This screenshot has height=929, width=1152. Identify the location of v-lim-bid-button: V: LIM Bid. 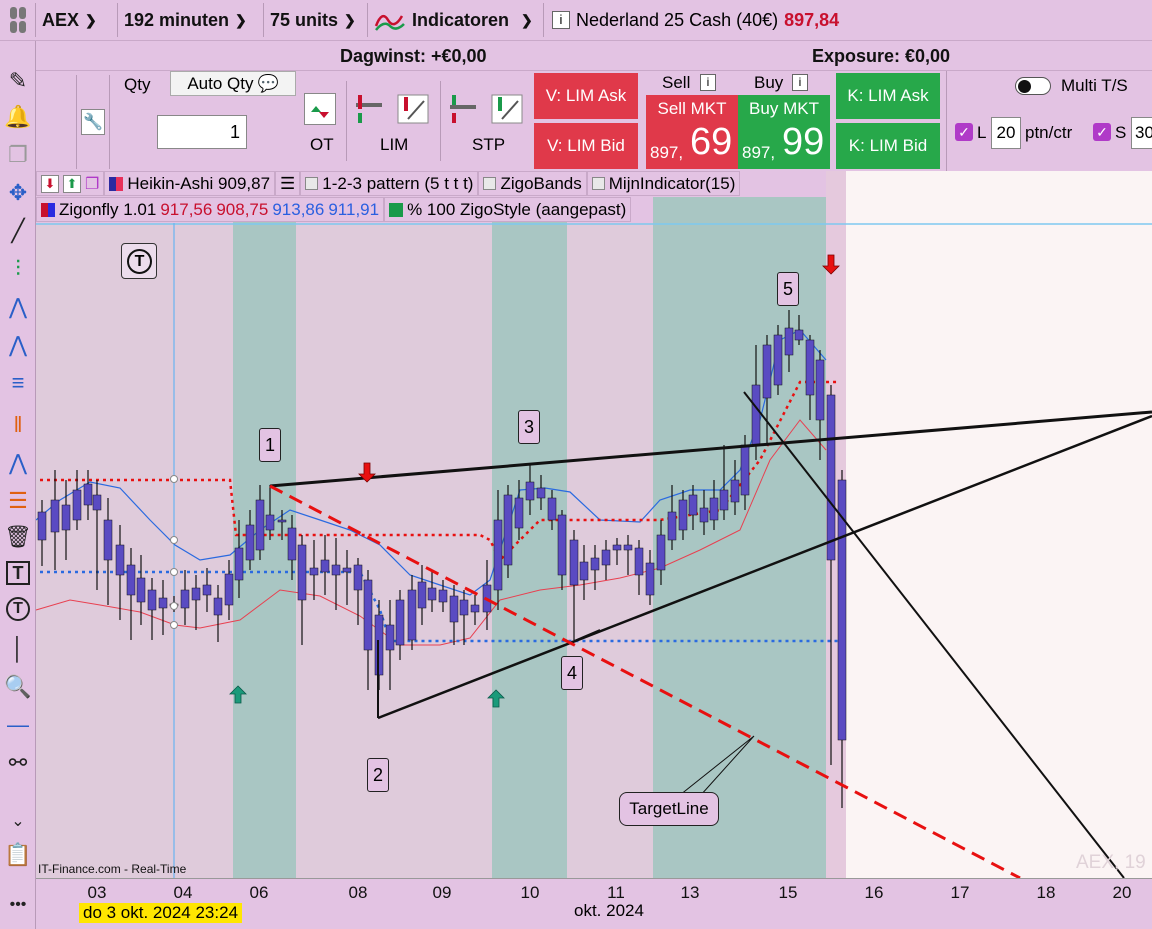
(586, 146).